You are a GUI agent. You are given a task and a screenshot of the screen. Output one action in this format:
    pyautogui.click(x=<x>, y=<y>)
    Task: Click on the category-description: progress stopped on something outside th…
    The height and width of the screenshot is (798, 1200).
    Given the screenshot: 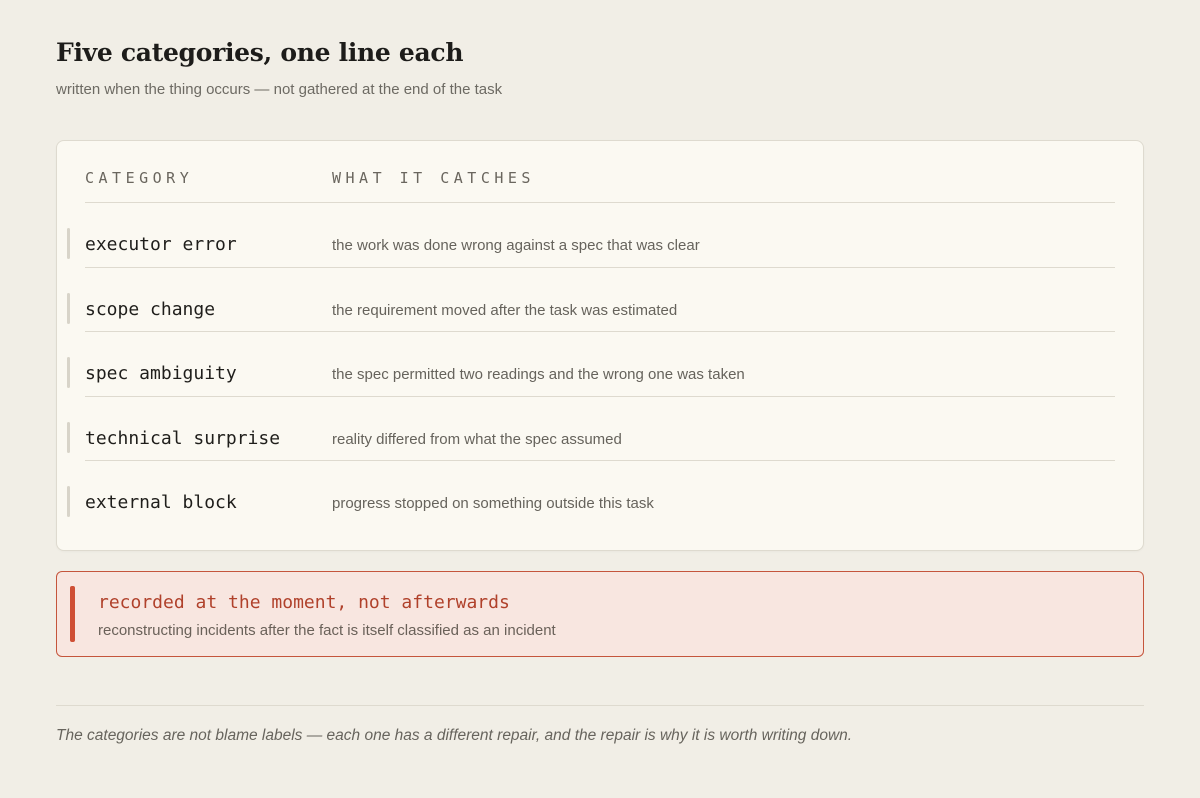 What is the action you would take?
    pyautogui.click(x=493, y=503)
    